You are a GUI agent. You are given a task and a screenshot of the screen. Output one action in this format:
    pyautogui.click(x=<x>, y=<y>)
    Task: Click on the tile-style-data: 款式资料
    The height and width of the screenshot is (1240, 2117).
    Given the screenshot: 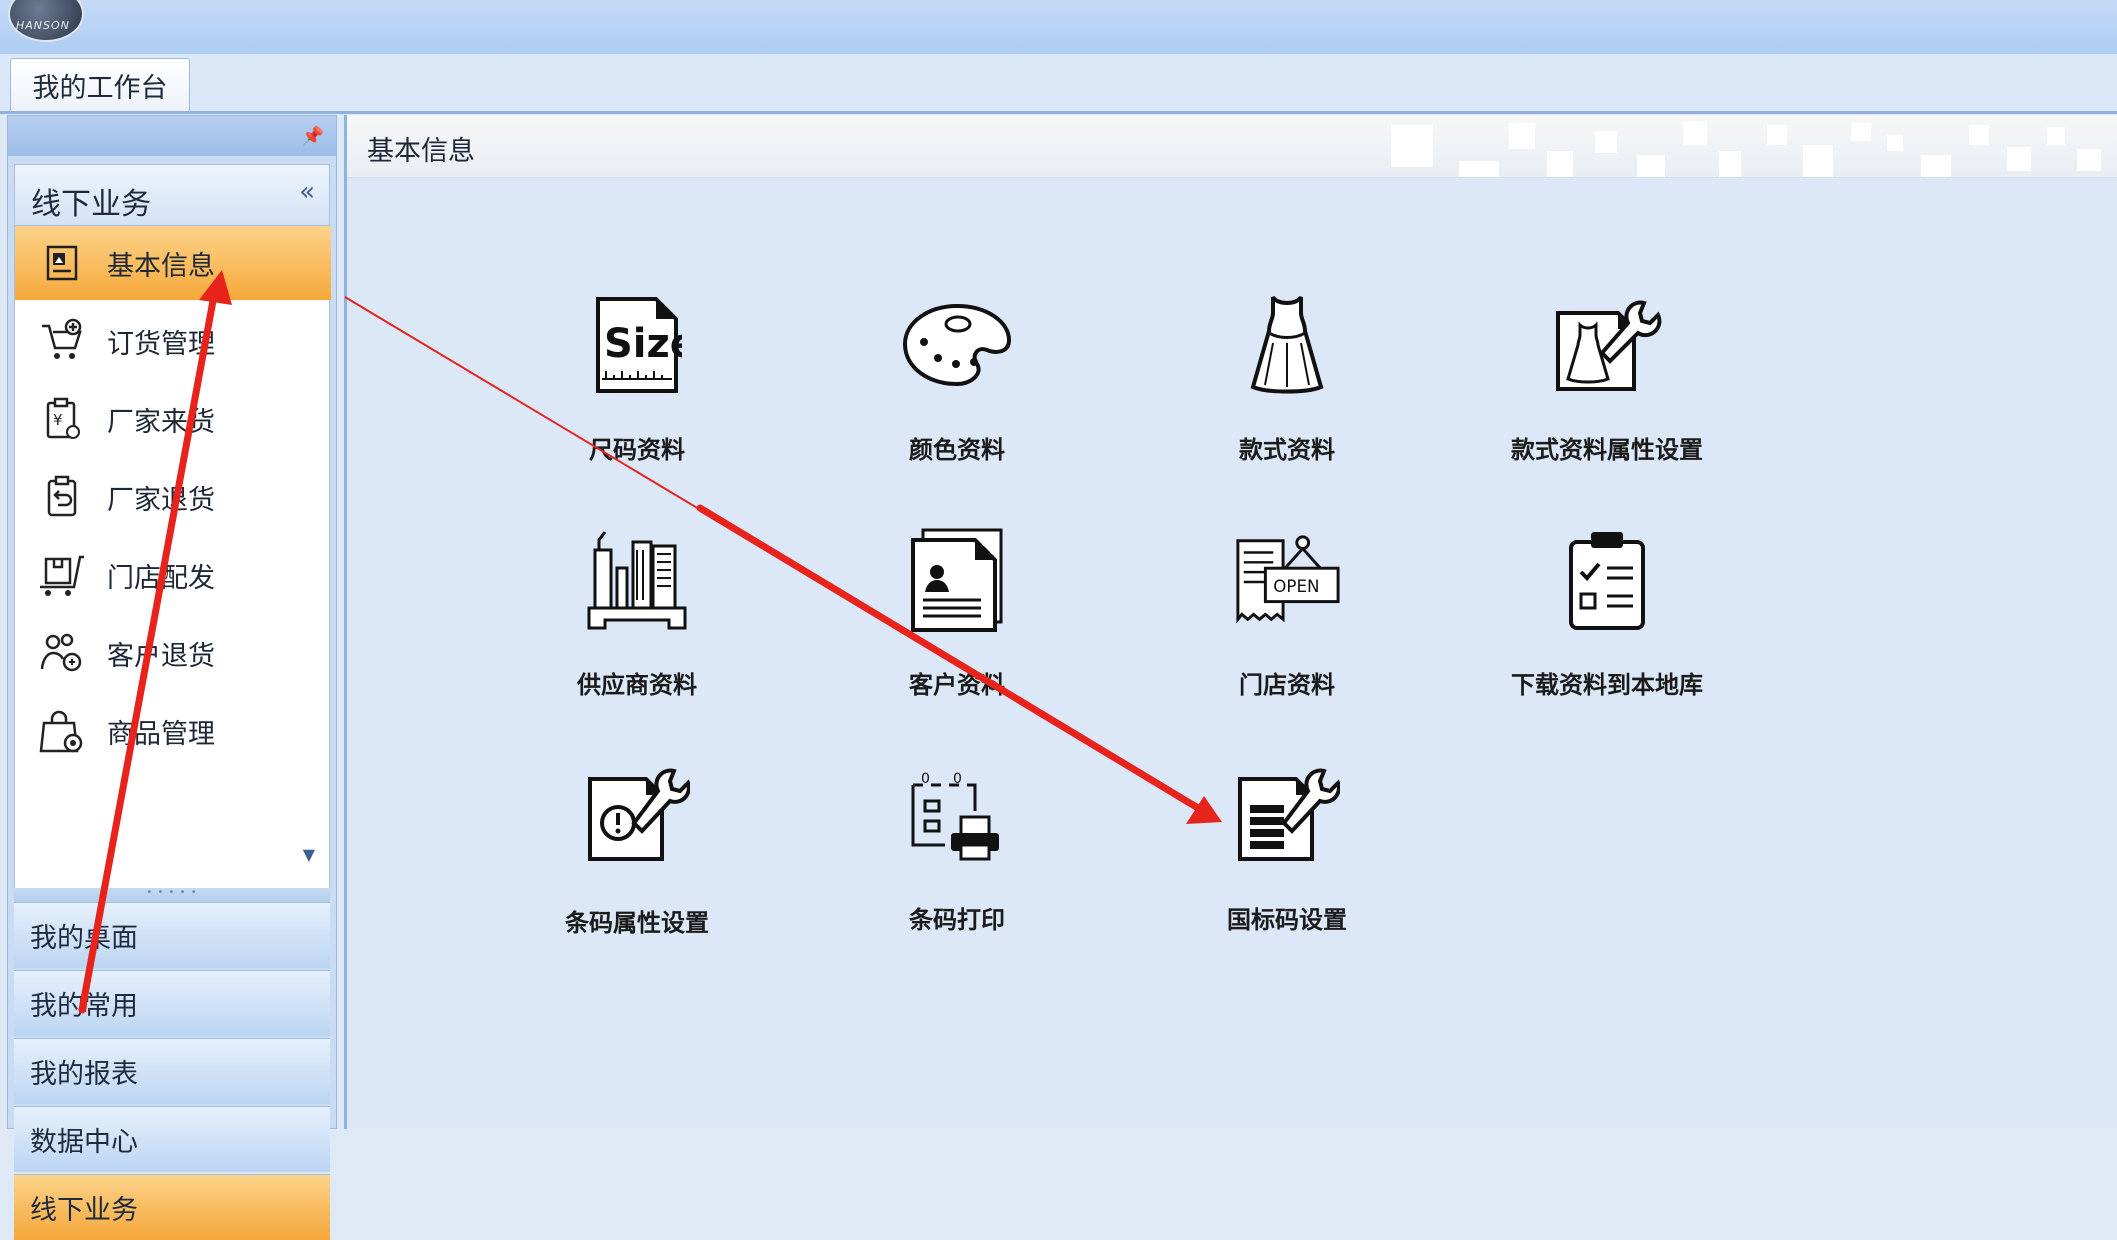 What is the action you would take?
    pyautogui.click(x=1287, y=390)
    